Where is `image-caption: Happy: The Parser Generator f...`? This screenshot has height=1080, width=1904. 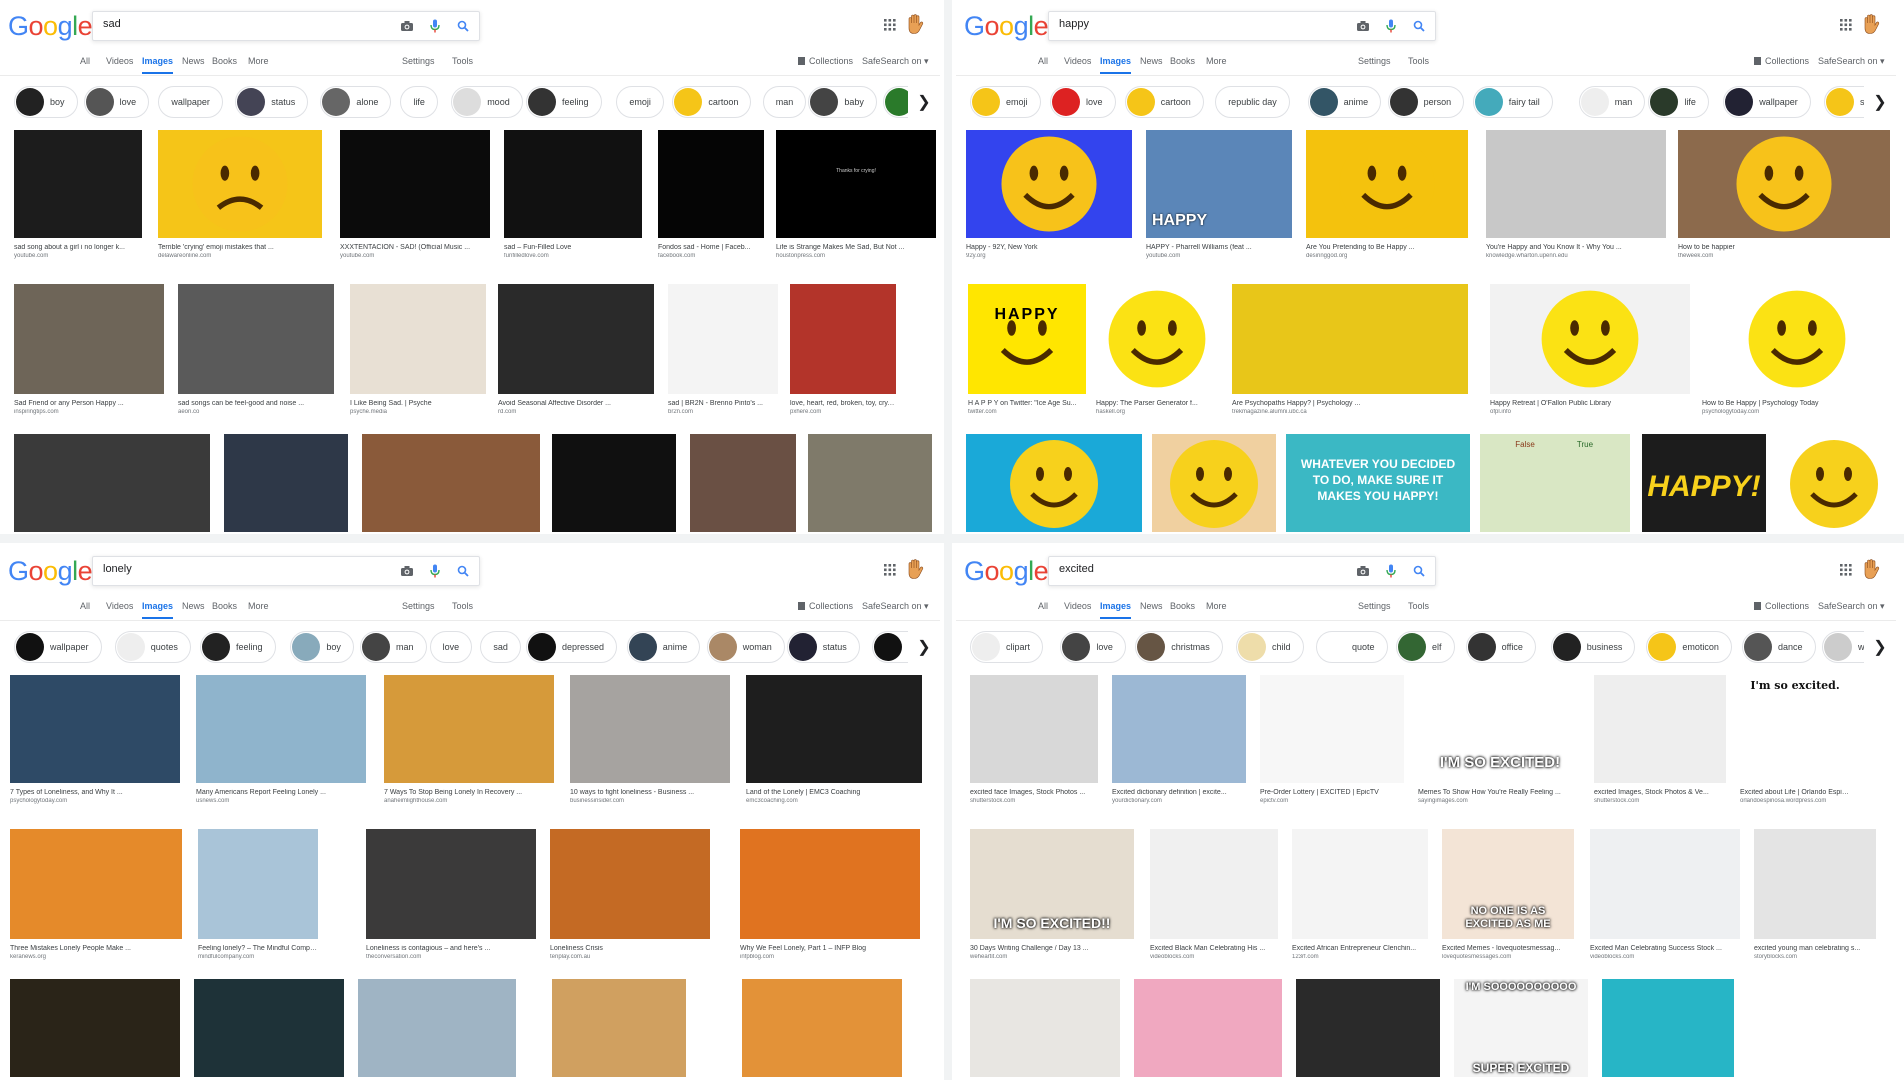
image-caption: Happy: The Parser Generator f... is located at coordinates (1157, 403).